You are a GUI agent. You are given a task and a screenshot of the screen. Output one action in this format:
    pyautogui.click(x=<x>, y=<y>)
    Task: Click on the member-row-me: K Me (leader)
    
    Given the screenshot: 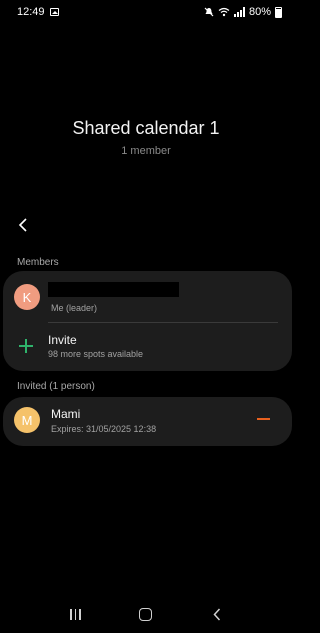 What is the action you would take?
    pyautogui.click(x=147, y=296)
    